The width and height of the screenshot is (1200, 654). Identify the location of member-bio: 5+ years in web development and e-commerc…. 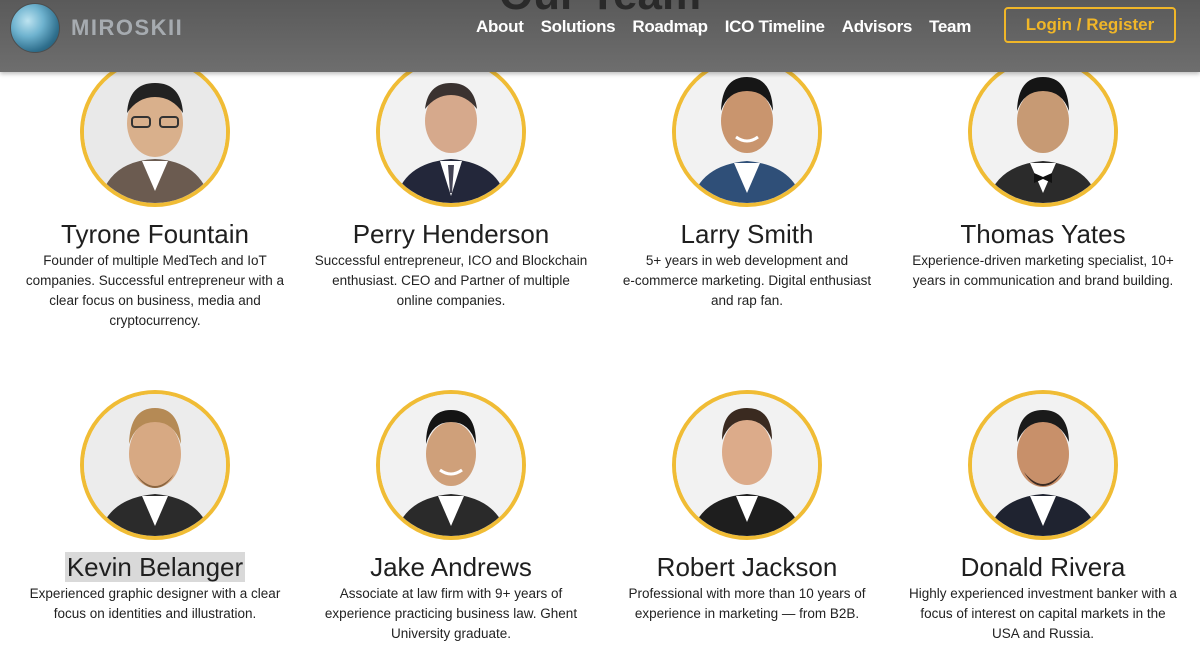
(747, 280).